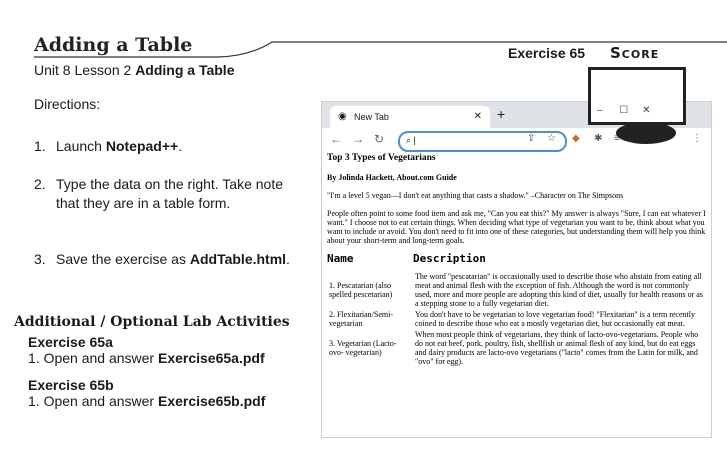 The image size is (727, 459). I want to click on subtitle-prefix: Unit 8 Lesson 2, so click(83, 70).